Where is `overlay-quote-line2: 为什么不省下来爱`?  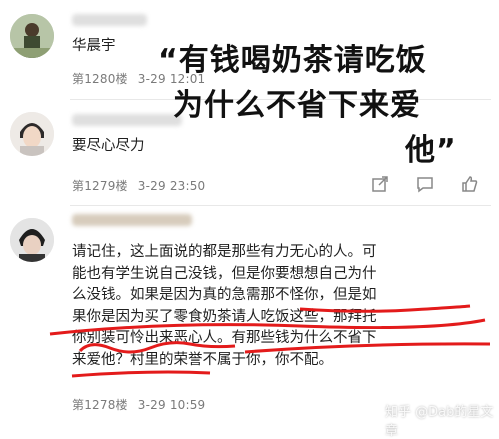
overlay-quote-line2: 为什么不省下来爱 is located at coordinates (297, 105).